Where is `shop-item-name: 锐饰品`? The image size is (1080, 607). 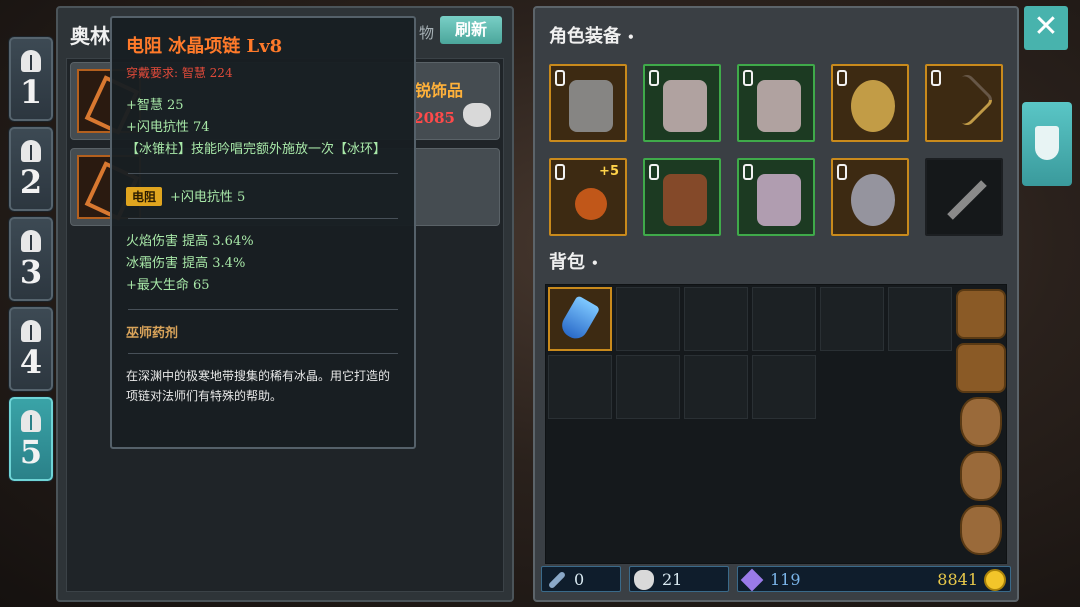
shop-item-name: 锐饰品 is located at coordinates (438, 90).